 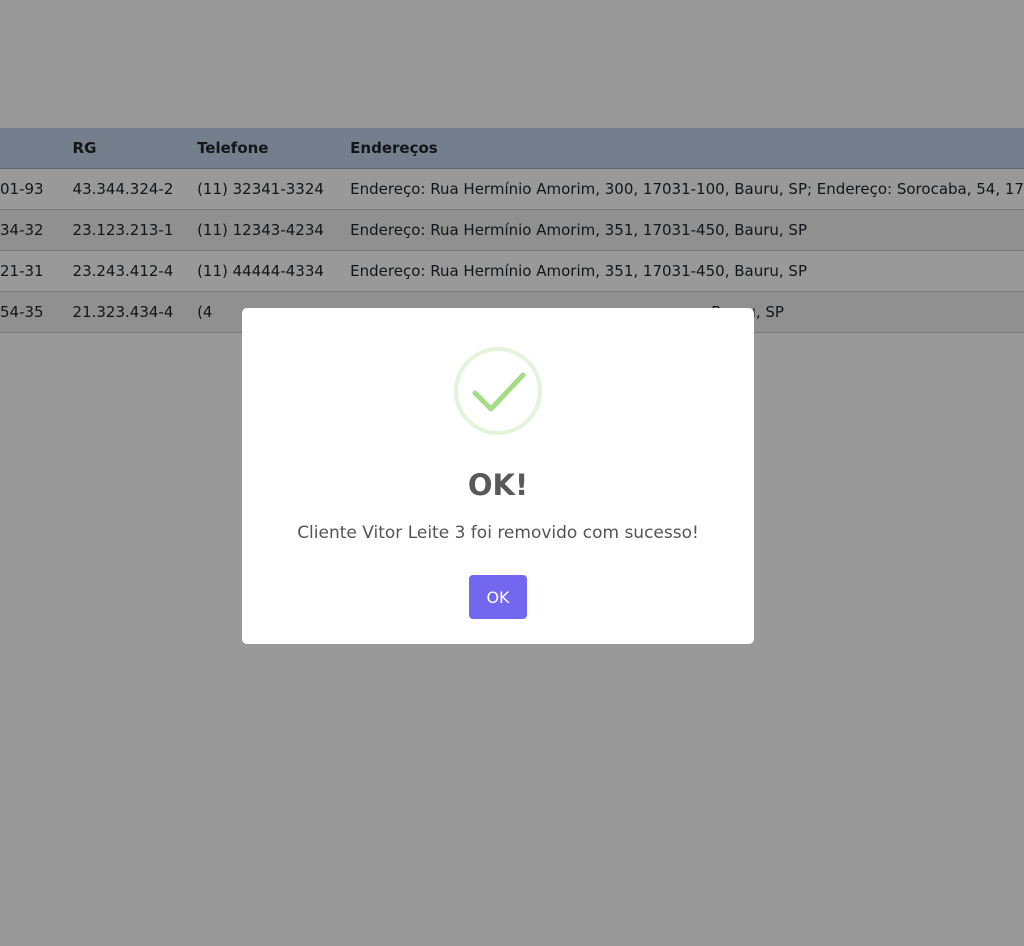 What do you see at coordinates (498, 597) in the screenshot?
I see `confirm-button: OK` at bounding box center [498, 597].